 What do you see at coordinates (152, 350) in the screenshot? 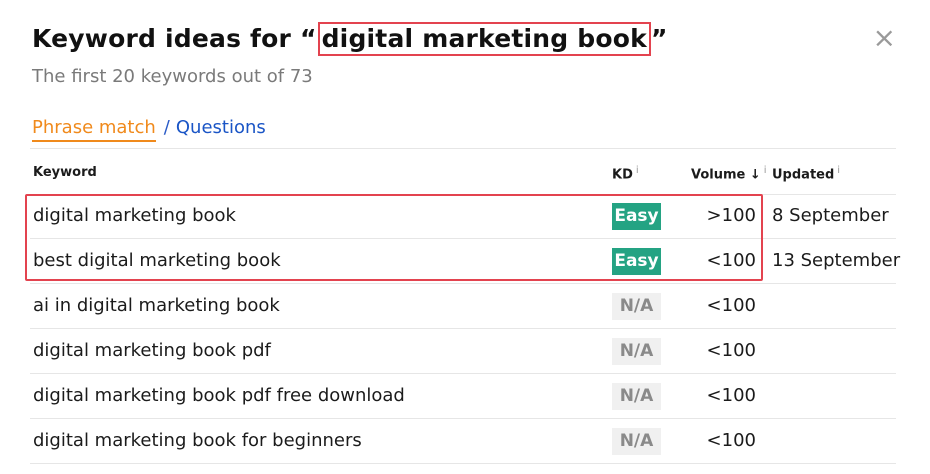
I see `keyword-link: digital marketing book pdf` at bounding box center [152, 350].